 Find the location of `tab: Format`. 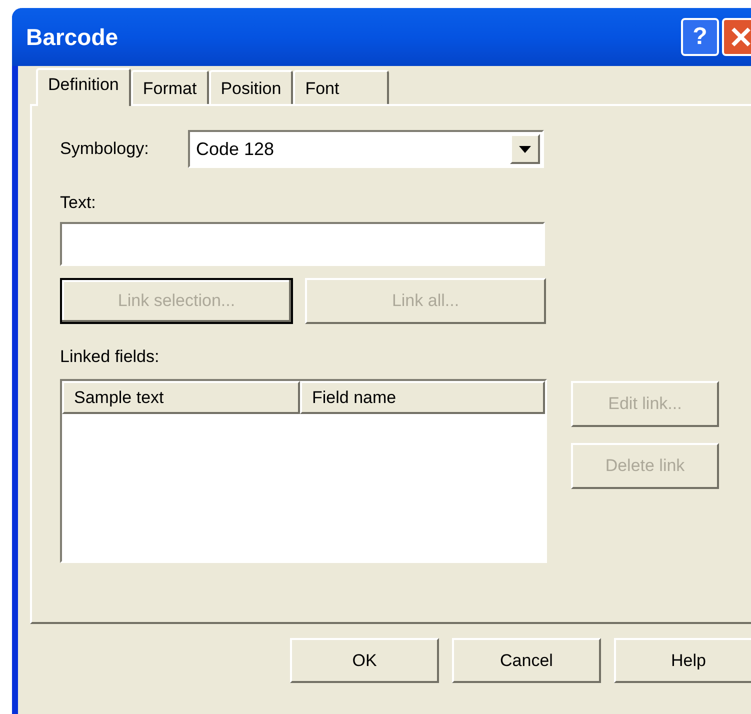

tab: Format is located at coordinates (169, 87).